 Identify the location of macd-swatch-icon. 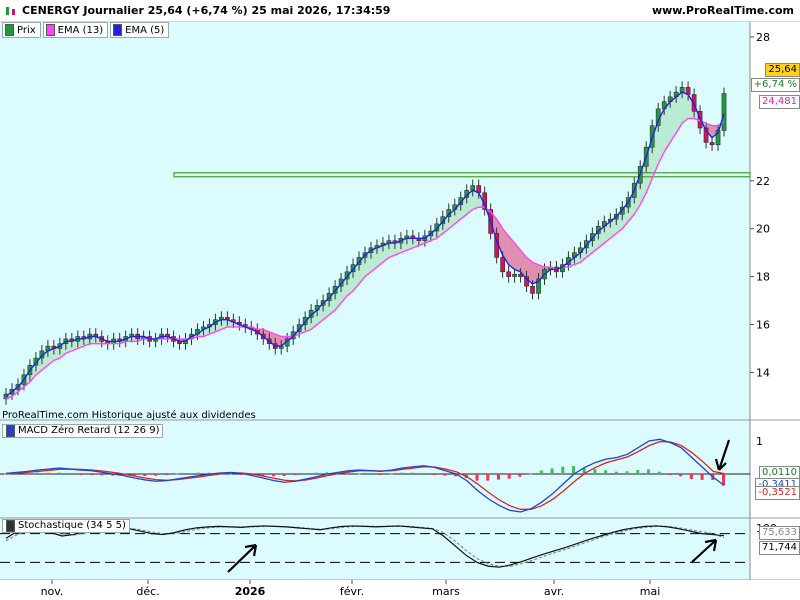
(10, 431).